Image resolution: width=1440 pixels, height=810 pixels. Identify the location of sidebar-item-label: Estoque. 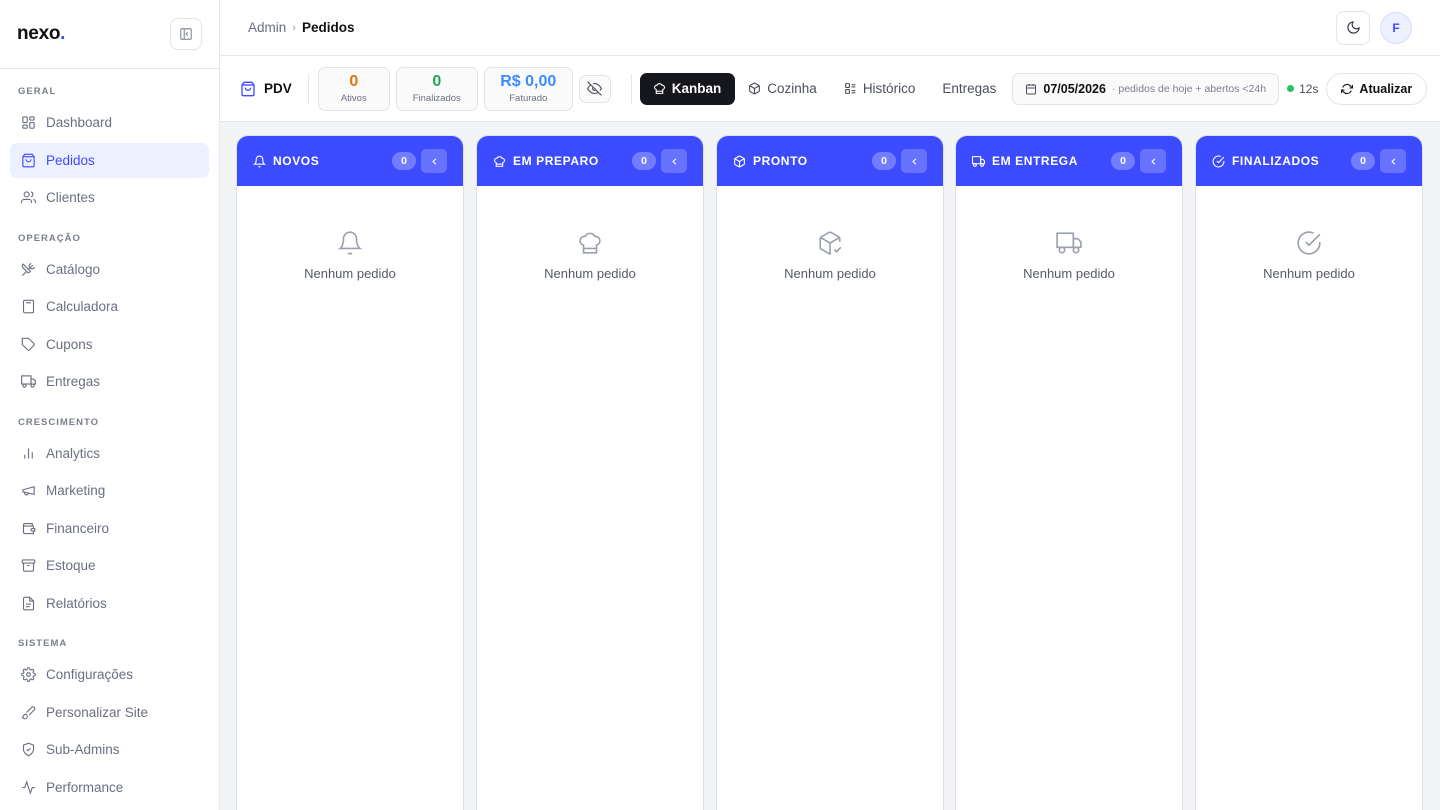
(71, 565).